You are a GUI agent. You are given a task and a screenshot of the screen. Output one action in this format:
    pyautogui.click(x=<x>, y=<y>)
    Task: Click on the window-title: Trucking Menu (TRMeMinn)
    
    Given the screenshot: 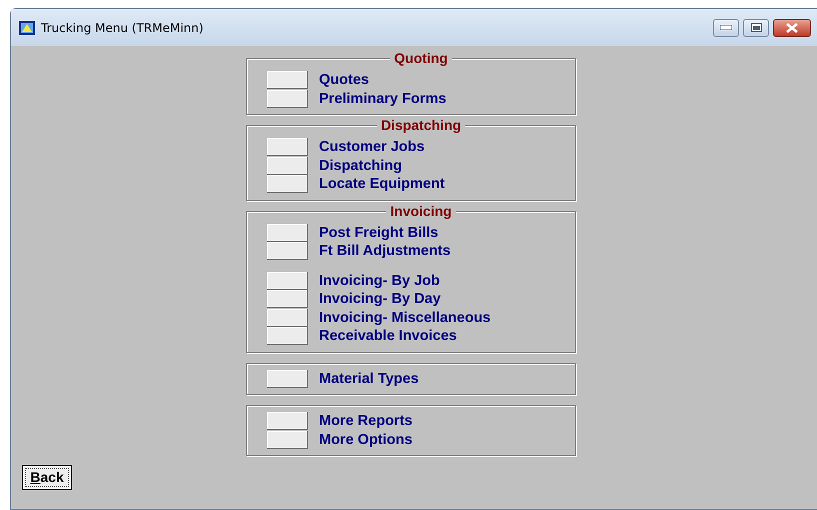 What is the action you would take?
    pyautogui.click(x=122, y=28)
    